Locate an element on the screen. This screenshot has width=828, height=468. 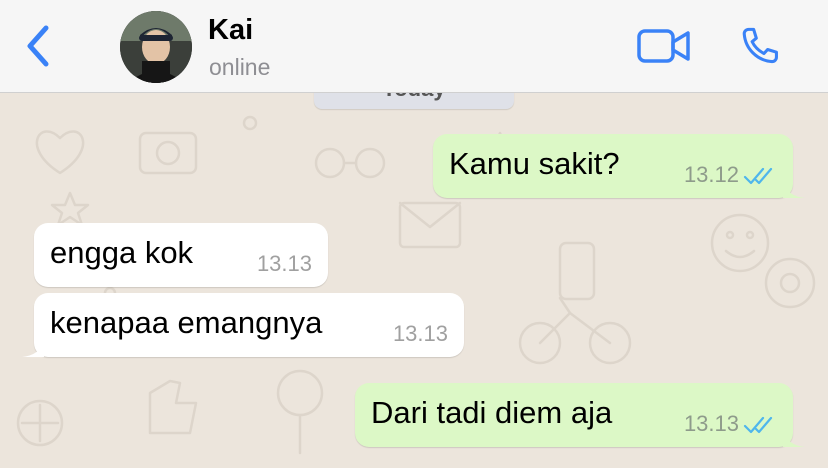
message-bubble-outgoing: Dari tadi diem aja 13.13 is located at coordinates (580, 415).